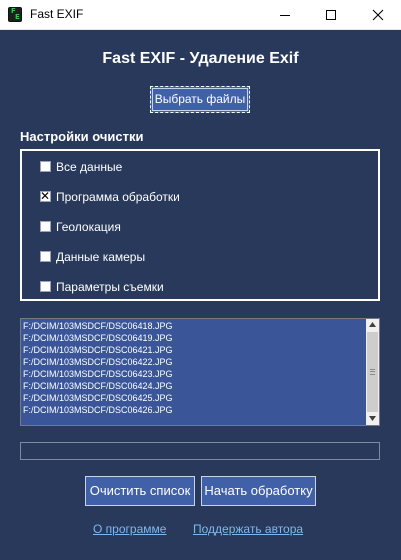 The height and width of the screenshot is (560, 401). What do you see at coordinates (98, 326) in the screenshot?
I see `list-item: F:/DCIM/103MSDCF/DSC06418.JPG` at bounding box center [98, 326].